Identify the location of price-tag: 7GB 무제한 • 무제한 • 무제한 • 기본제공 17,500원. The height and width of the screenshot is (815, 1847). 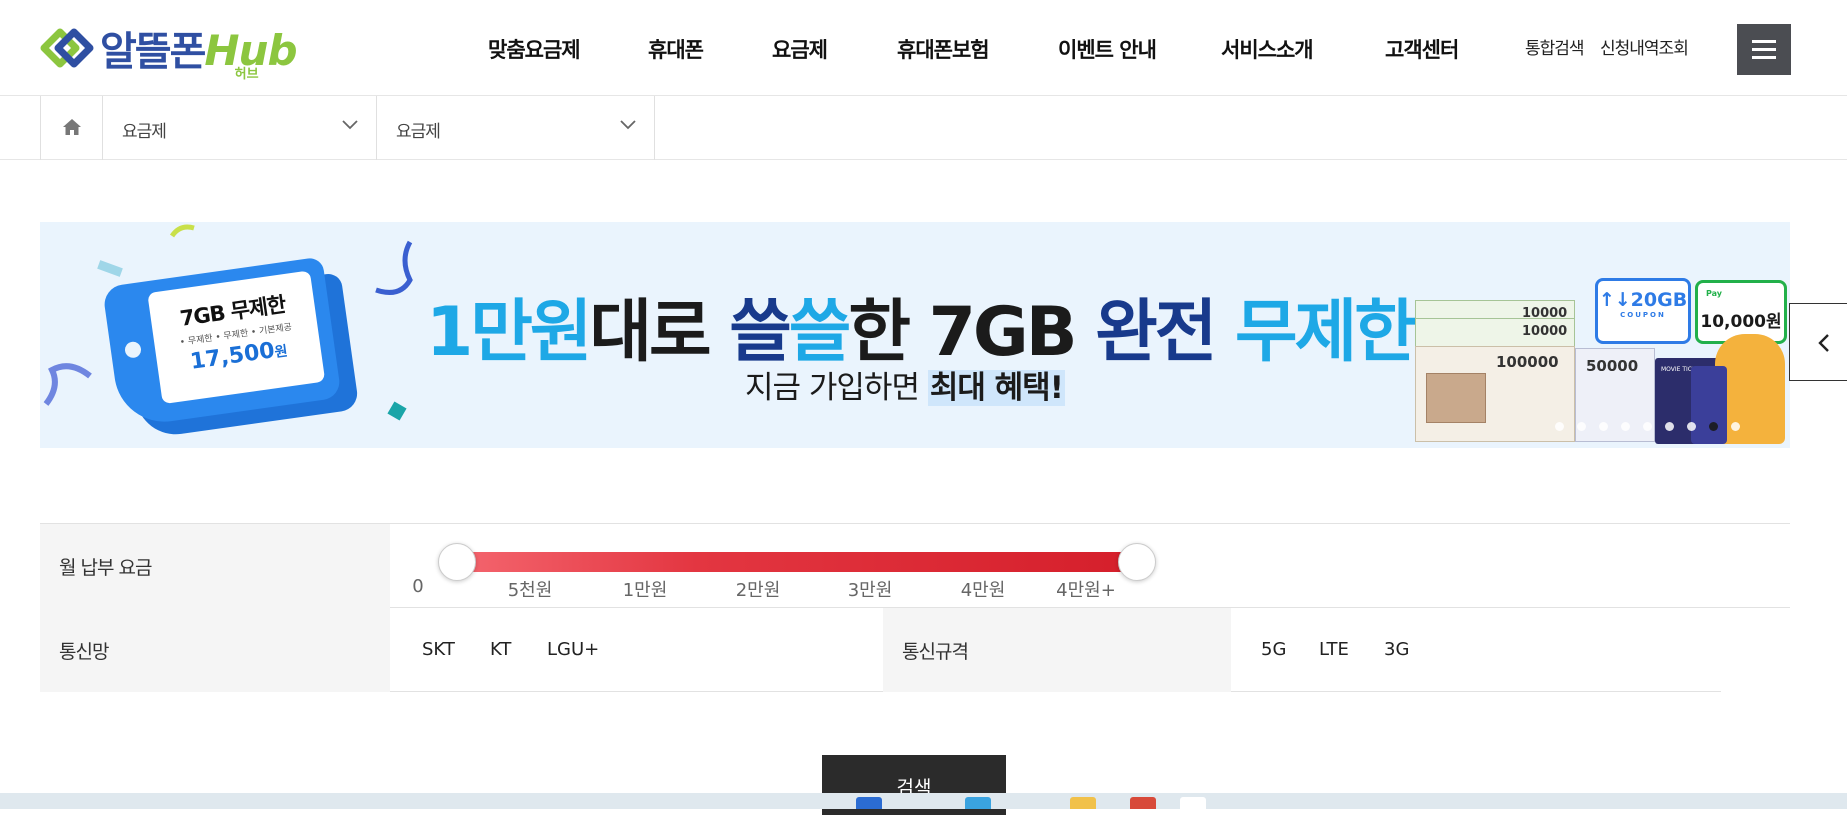
(232, 350).